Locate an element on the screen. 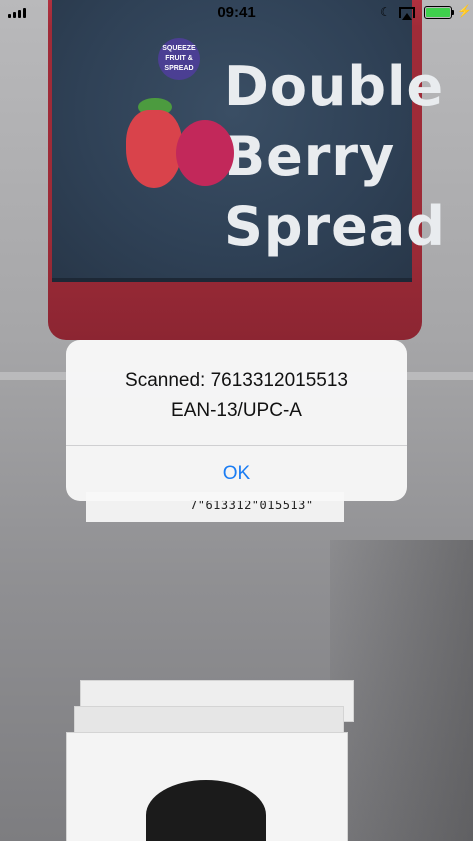  charging-bolt-icon: ⚡ is located at coordinates (464, 11).